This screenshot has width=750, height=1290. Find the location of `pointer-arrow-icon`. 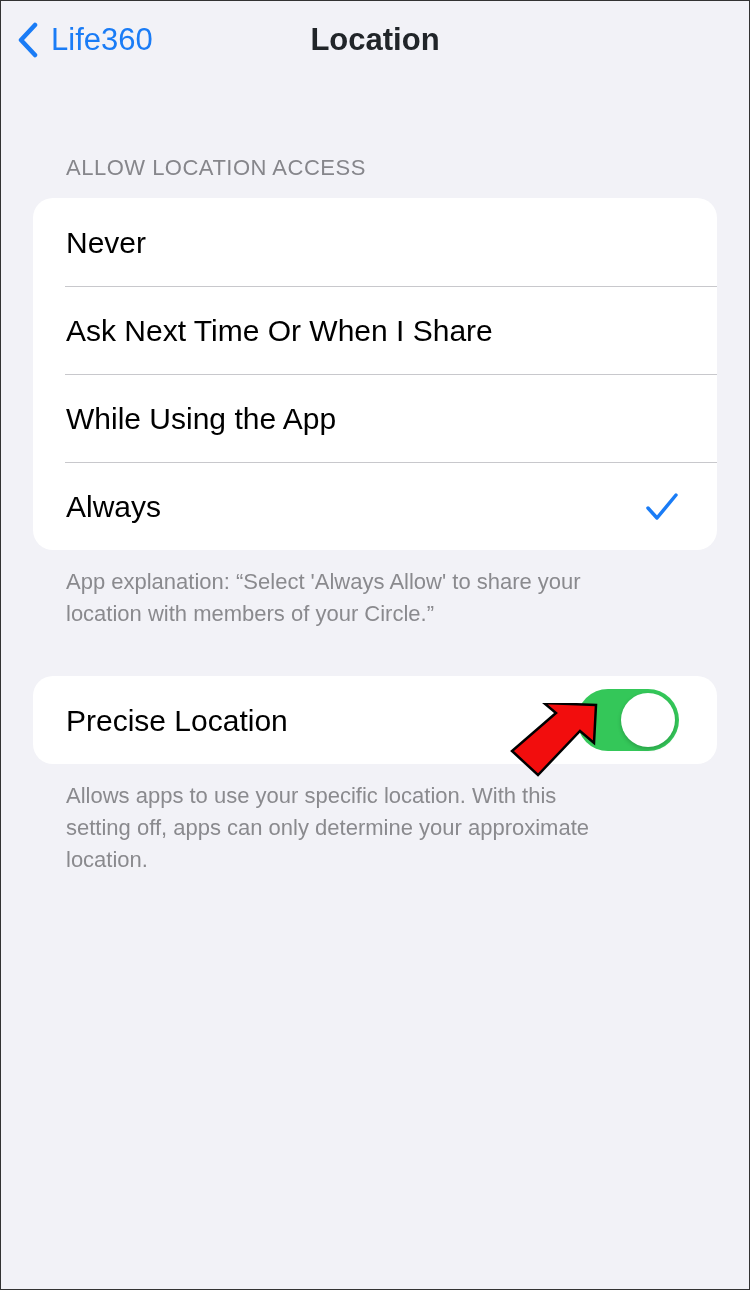

pointer-arrow-icon is located at coordinates (554, 740).